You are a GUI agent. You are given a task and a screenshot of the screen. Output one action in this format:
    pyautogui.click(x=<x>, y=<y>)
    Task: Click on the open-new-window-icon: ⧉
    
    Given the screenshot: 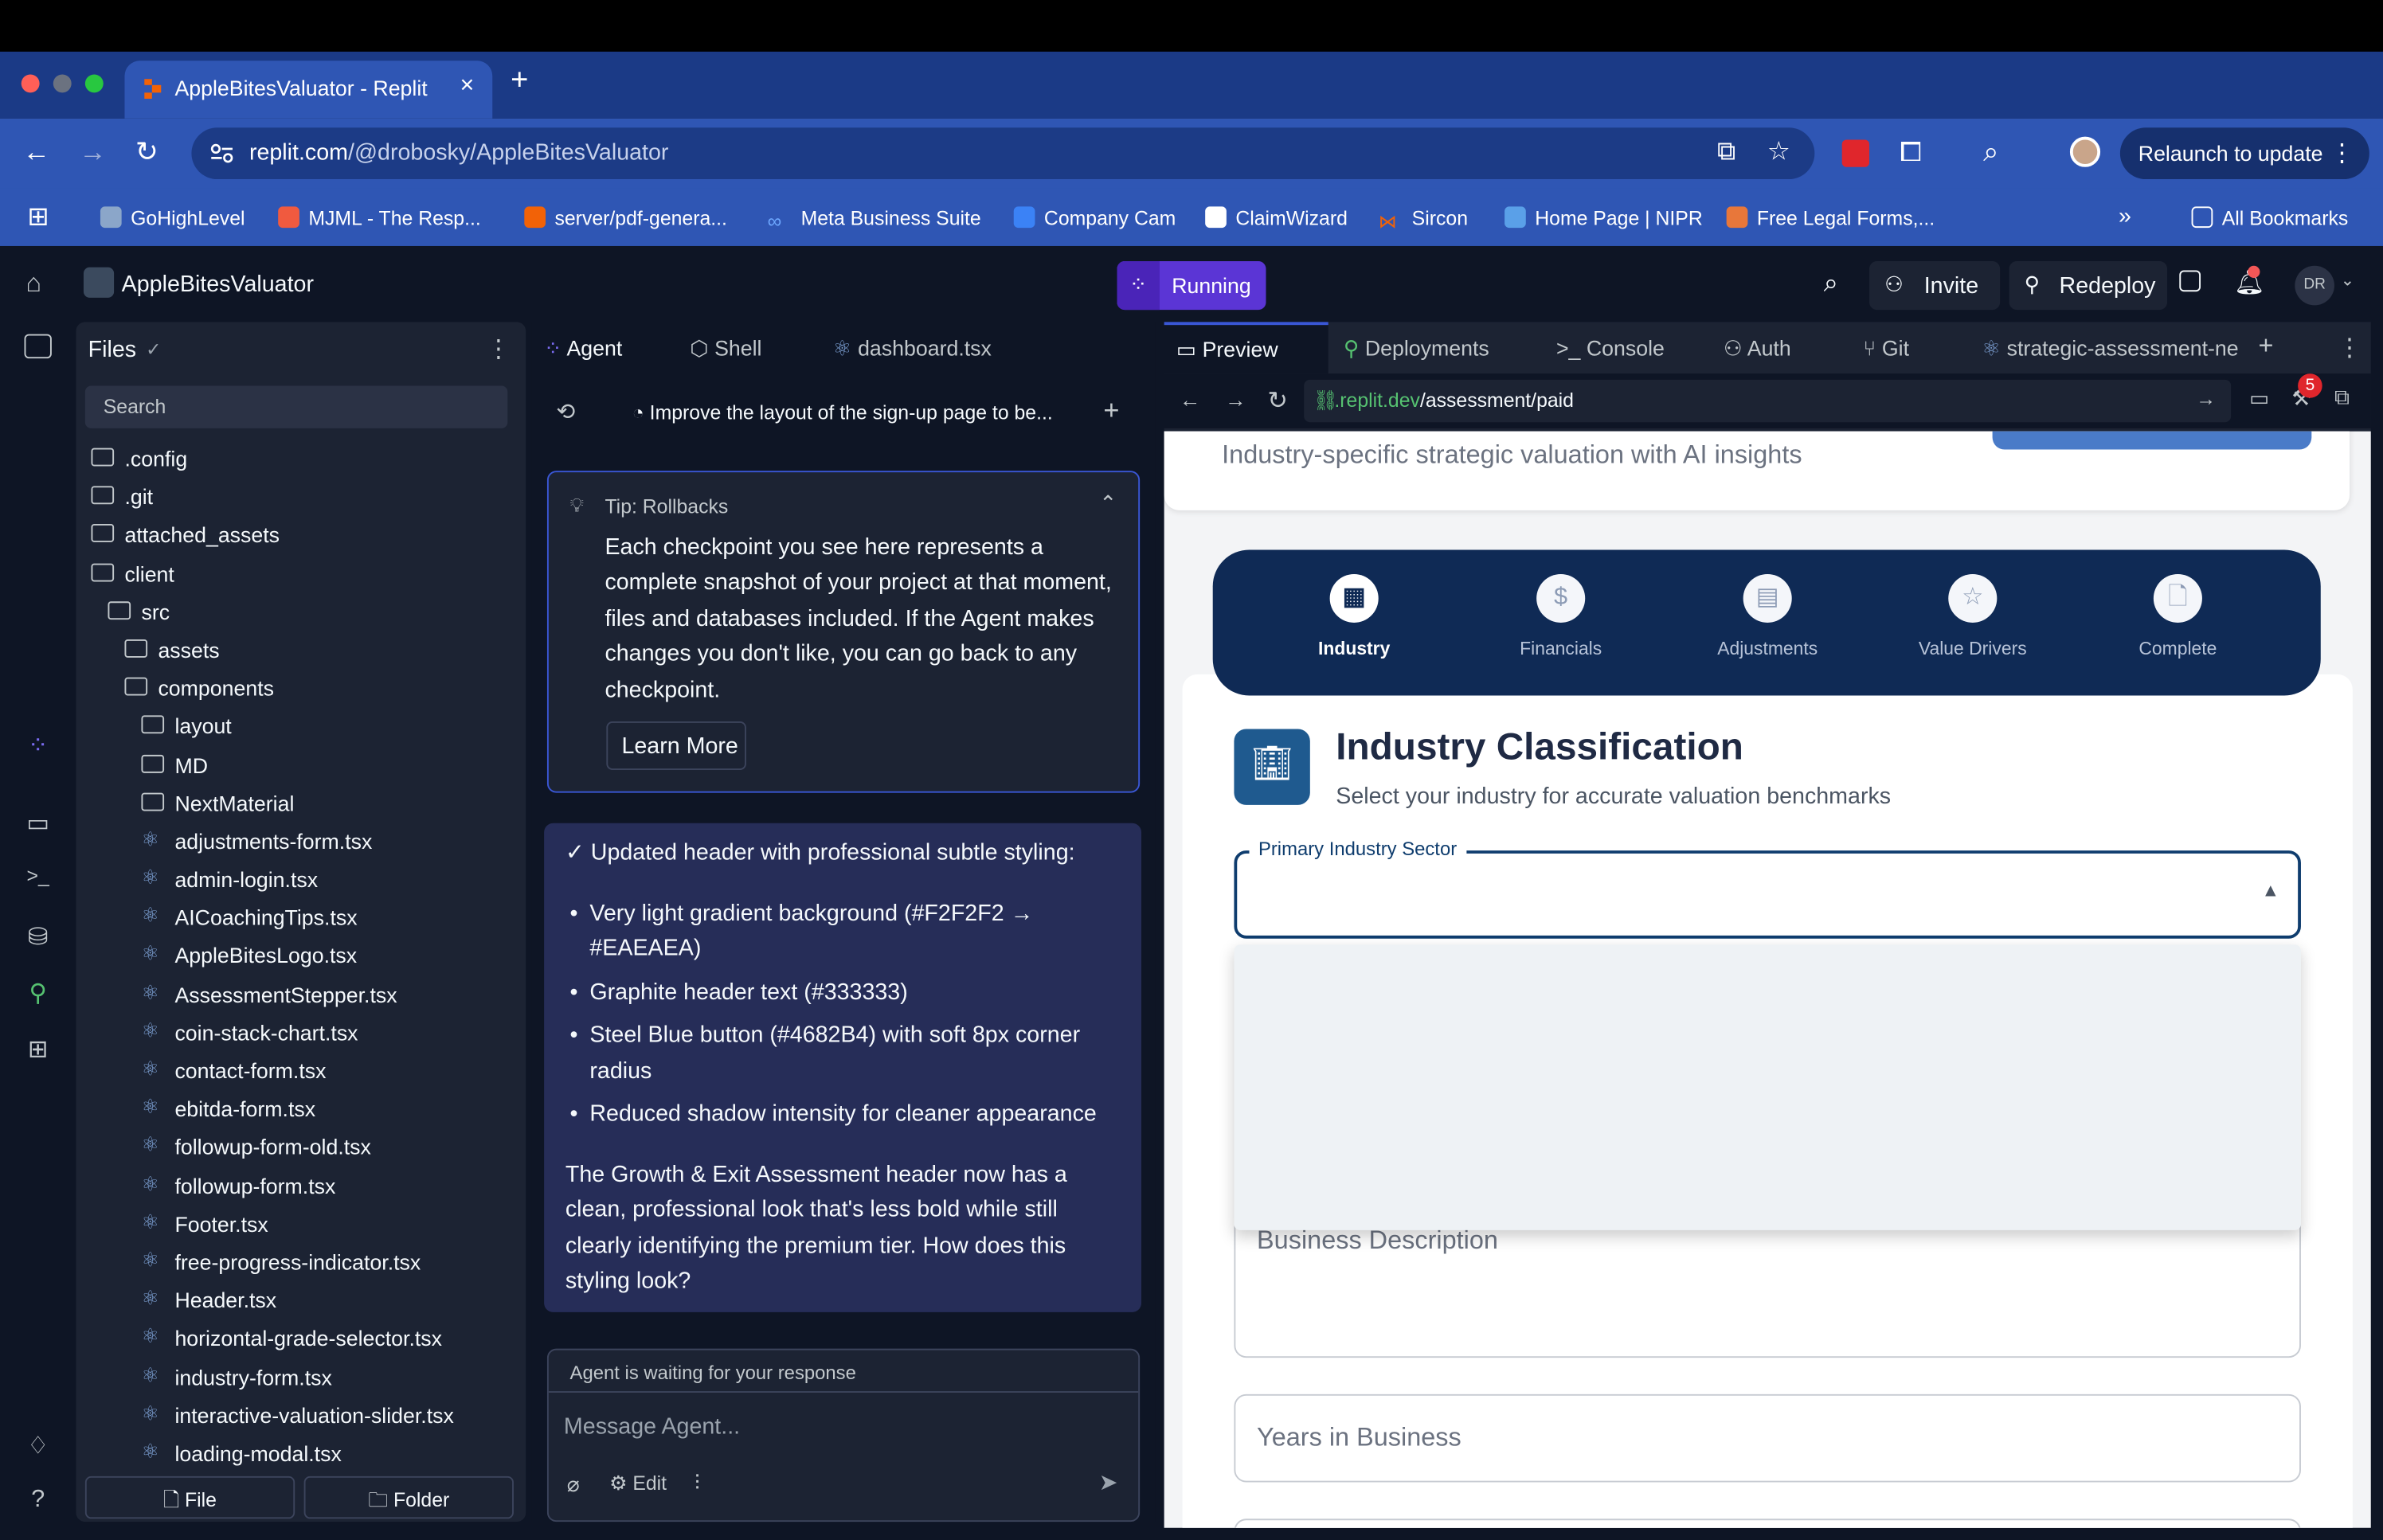 What is the action you would take?
    pyautogui.click(x=2342, y=397)
    